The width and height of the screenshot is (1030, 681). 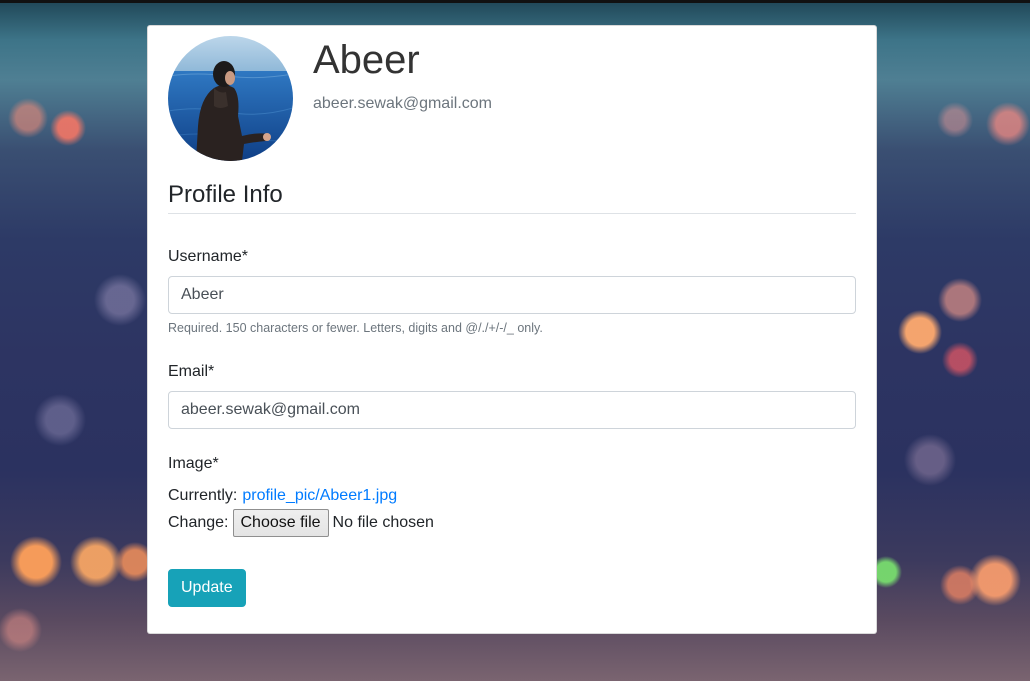 I want to click on update-button: Update, so click(x=207, y=588).